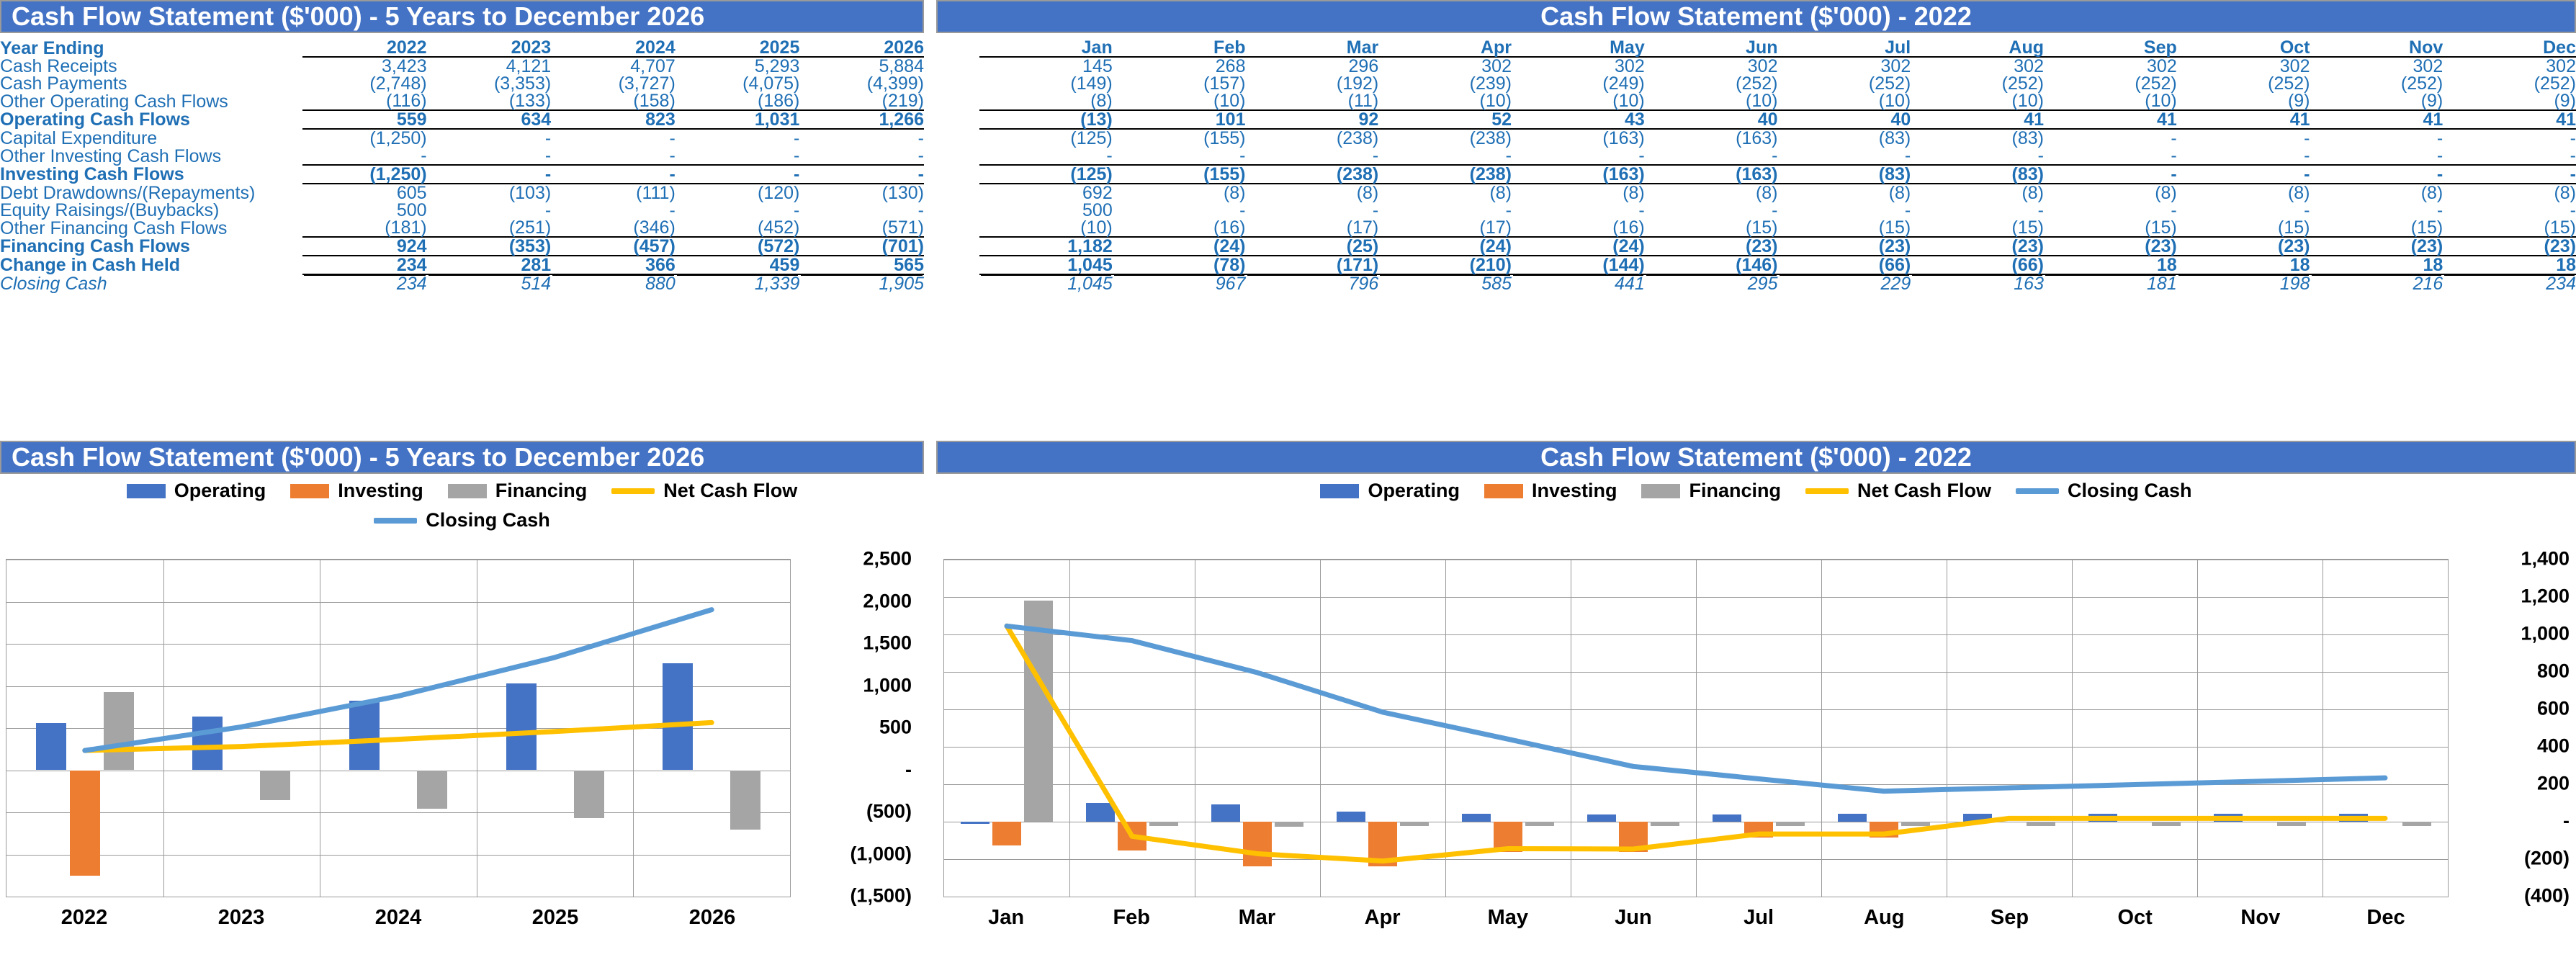  I want to click on table-cell: (181), so click(406, 227).